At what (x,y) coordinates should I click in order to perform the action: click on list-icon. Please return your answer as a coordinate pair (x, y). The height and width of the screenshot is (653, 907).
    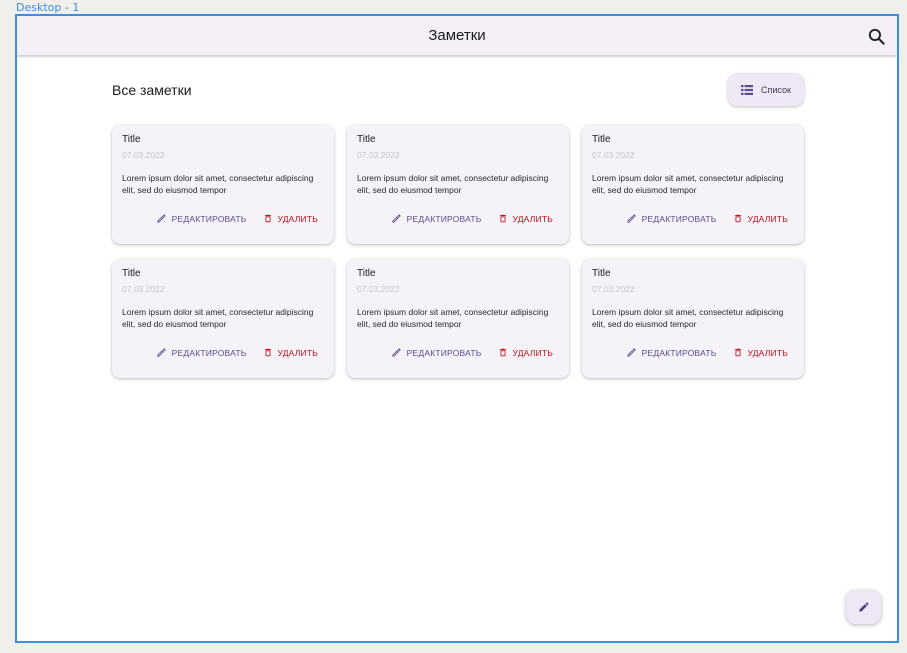
    Looking at the image, I should click on (747, 89).